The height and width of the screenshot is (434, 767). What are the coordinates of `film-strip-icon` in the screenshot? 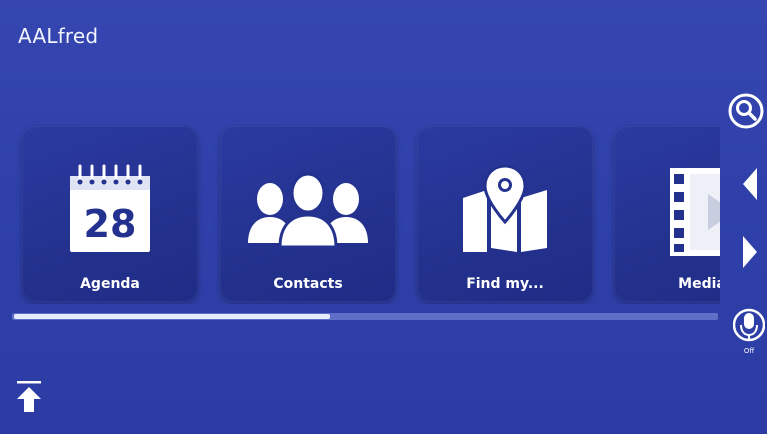 It's located at (667, 210).